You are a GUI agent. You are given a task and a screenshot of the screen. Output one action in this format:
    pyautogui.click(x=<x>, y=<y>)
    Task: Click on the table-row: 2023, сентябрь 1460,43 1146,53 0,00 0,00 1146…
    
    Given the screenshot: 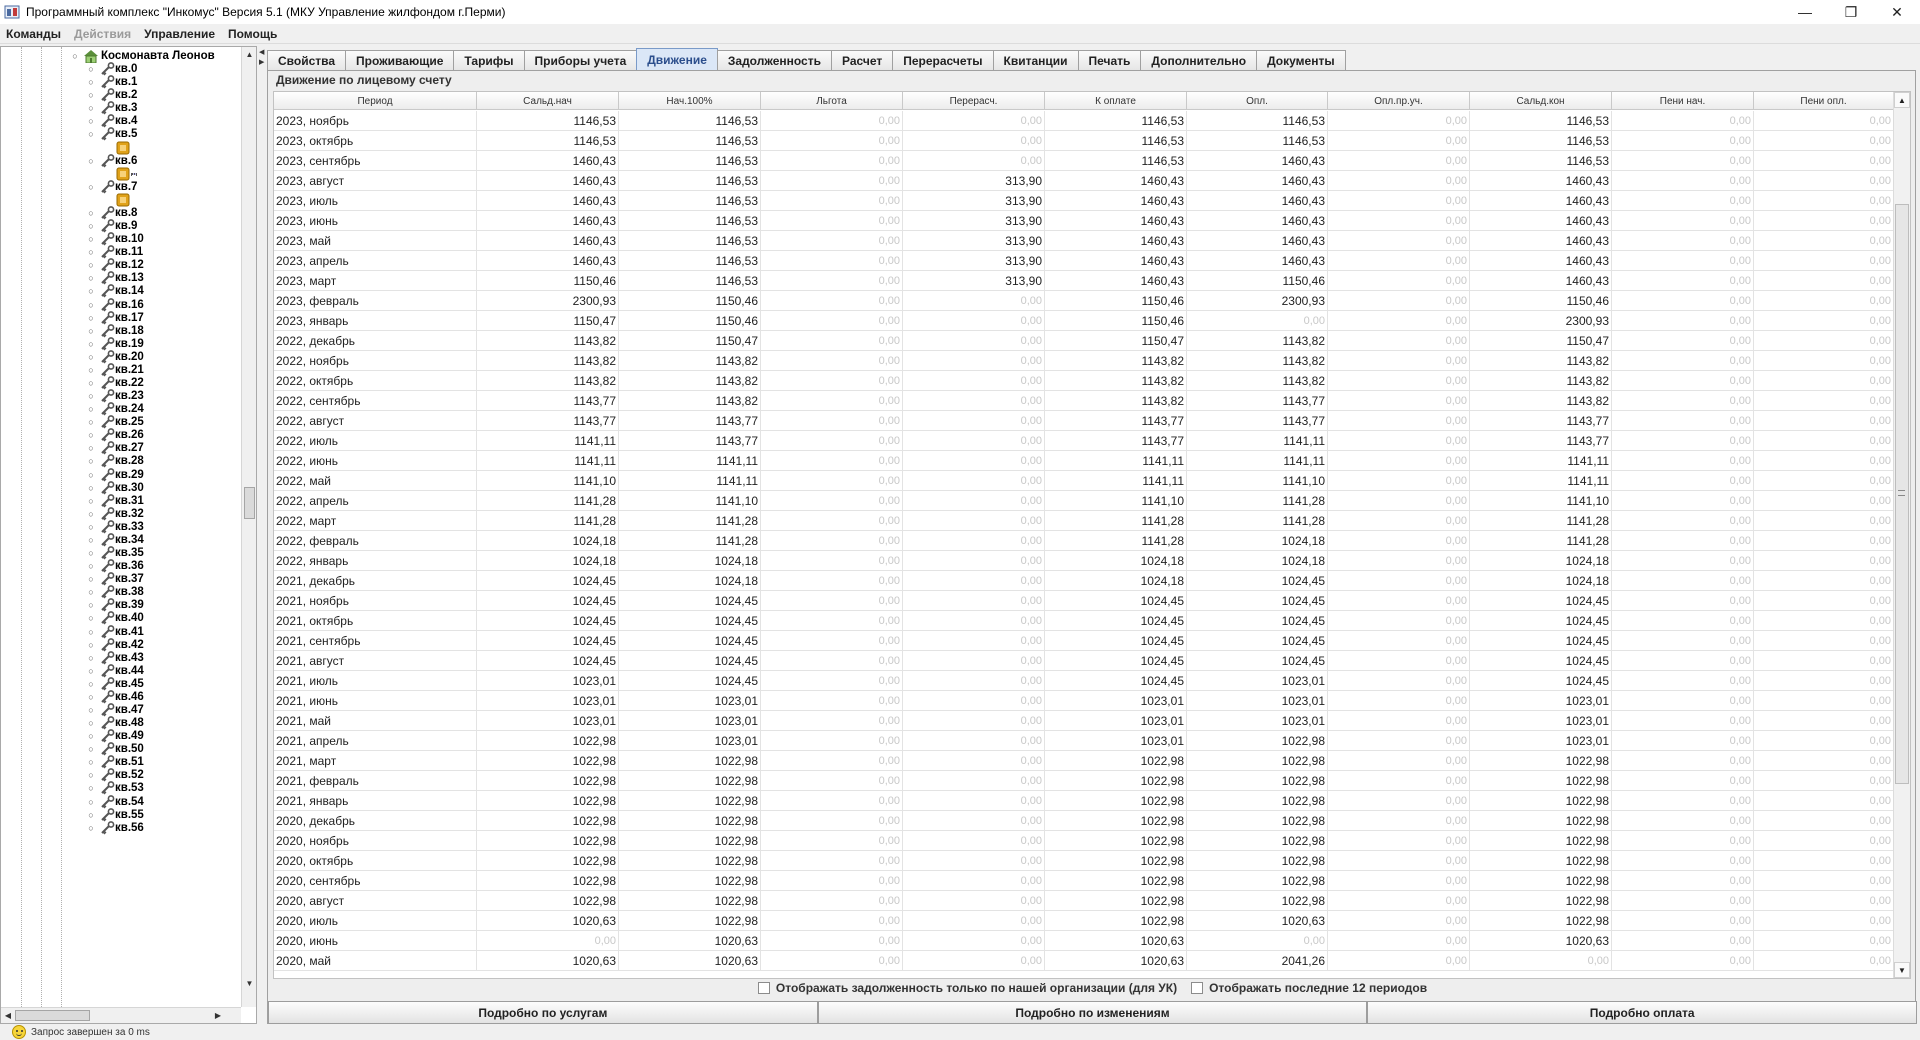 What is the action you would take?
    pyautogui.click(x=1084, y=161)
    